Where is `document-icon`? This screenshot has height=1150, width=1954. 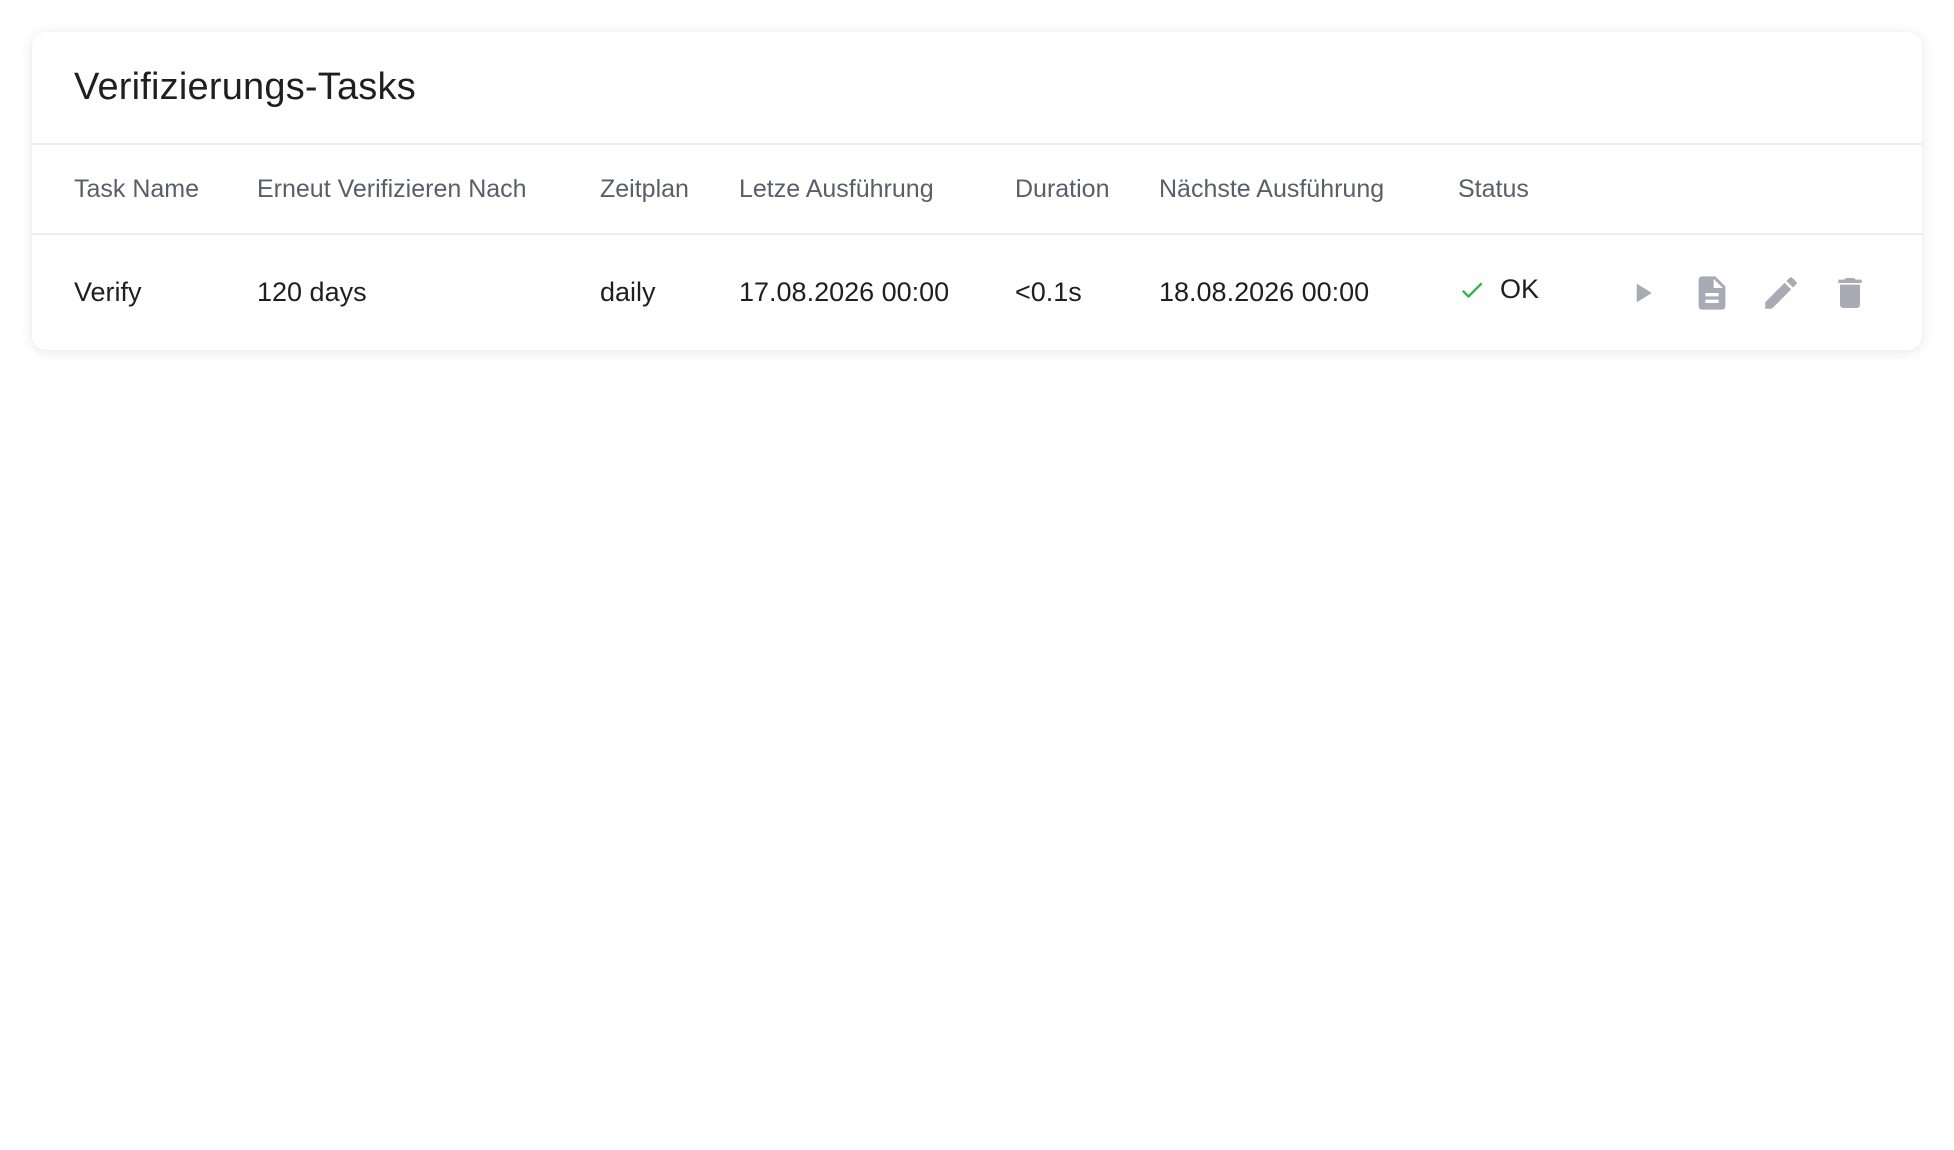 document-icon is located at coordinates (1712, 293).